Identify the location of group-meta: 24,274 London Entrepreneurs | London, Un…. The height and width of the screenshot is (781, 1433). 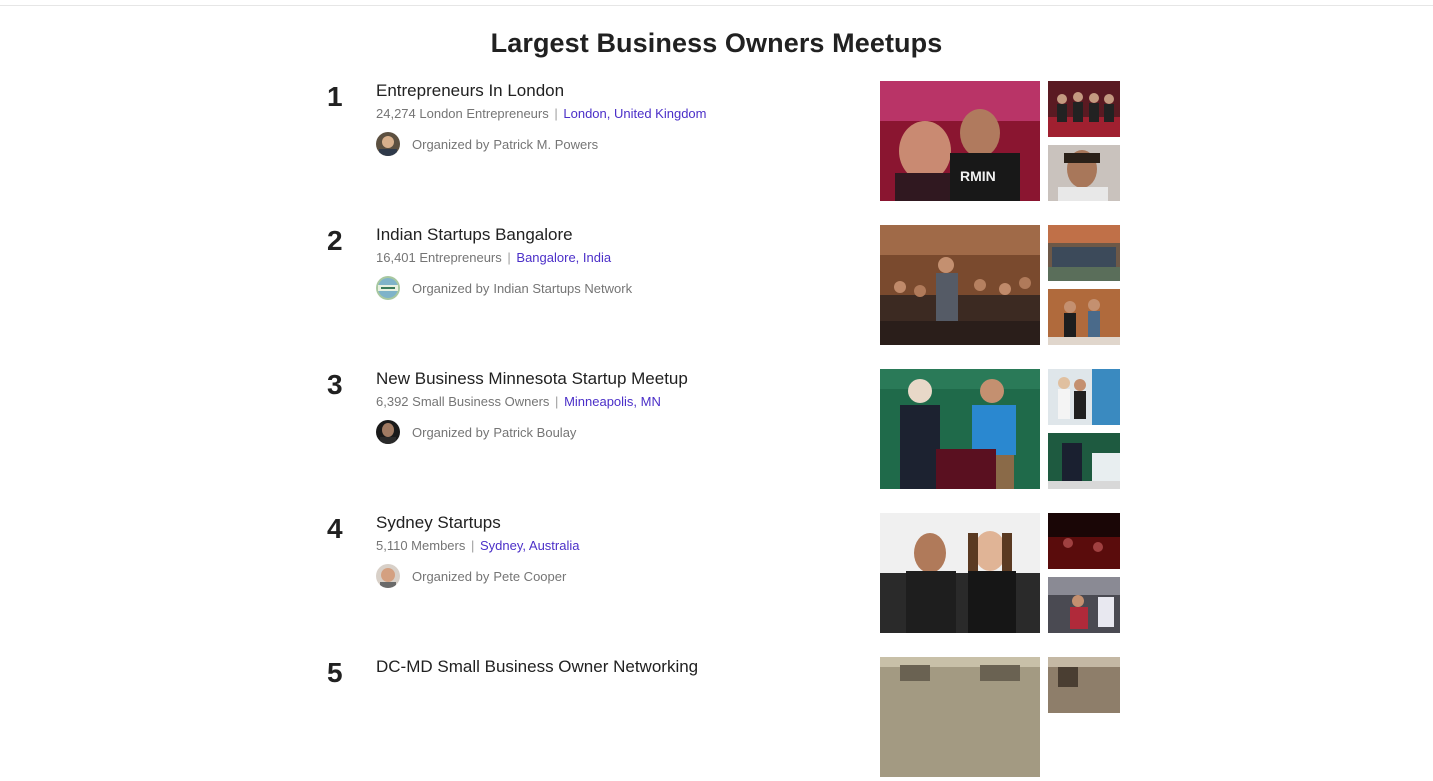
(541, 113).